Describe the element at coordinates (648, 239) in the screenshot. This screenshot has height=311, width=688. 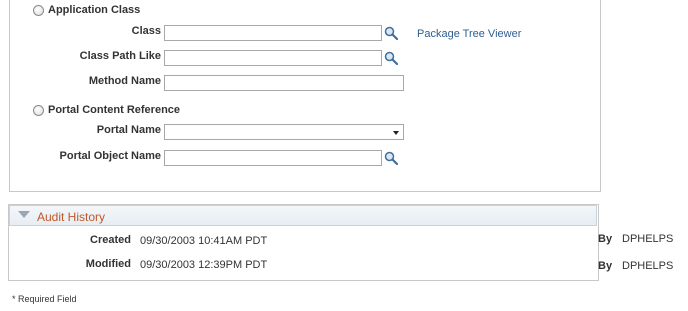
I see `created-by-value: DPHELPS` at that location.